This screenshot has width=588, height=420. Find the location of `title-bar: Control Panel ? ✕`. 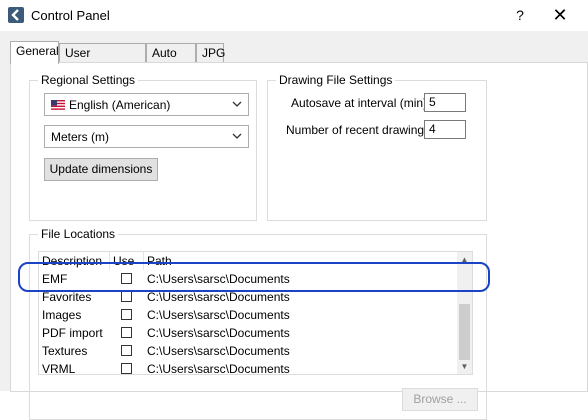

title-bar: Control Panel ? ✕ is located at coordinates (294, 15).